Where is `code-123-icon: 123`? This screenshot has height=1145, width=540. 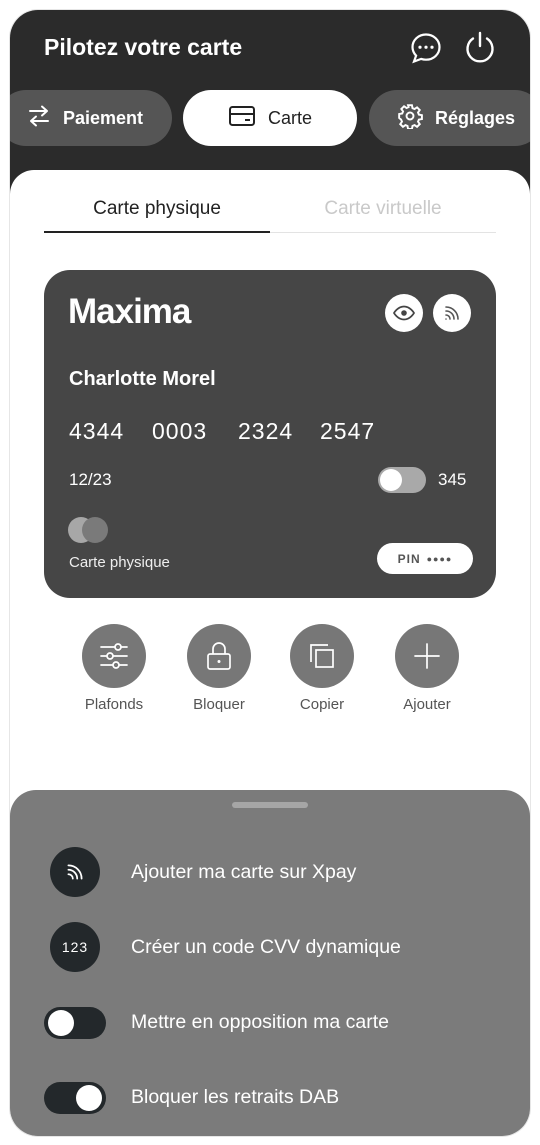
code-123-icon: 123 is located at coordinates (75, 947).